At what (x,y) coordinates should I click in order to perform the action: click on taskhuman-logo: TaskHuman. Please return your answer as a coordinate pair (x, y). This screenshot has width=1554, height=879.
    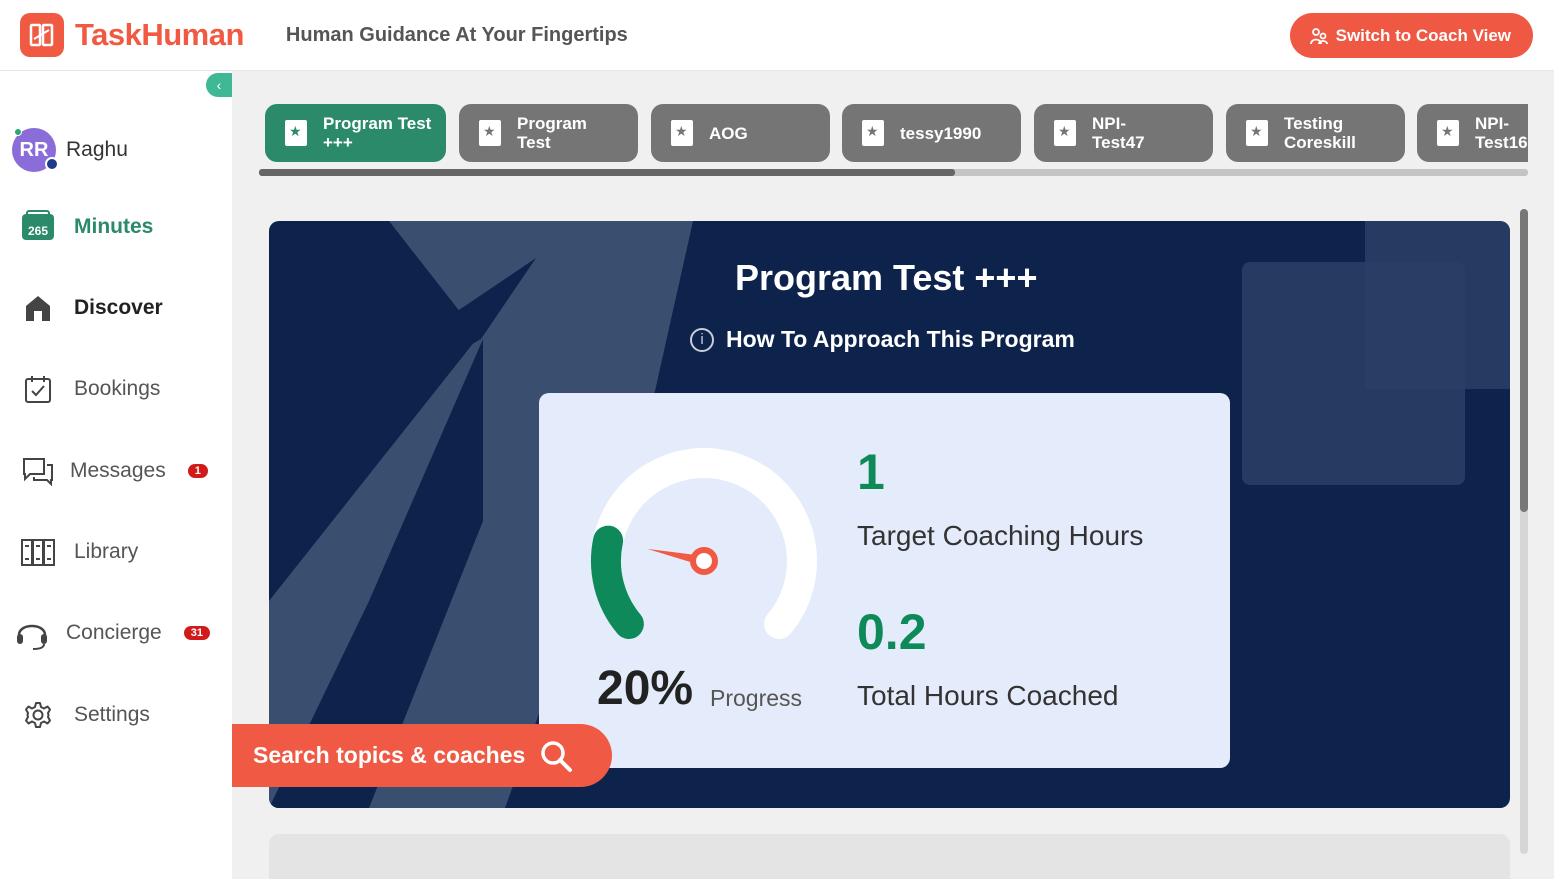
    Looking at the image, I should click on (132, 35).